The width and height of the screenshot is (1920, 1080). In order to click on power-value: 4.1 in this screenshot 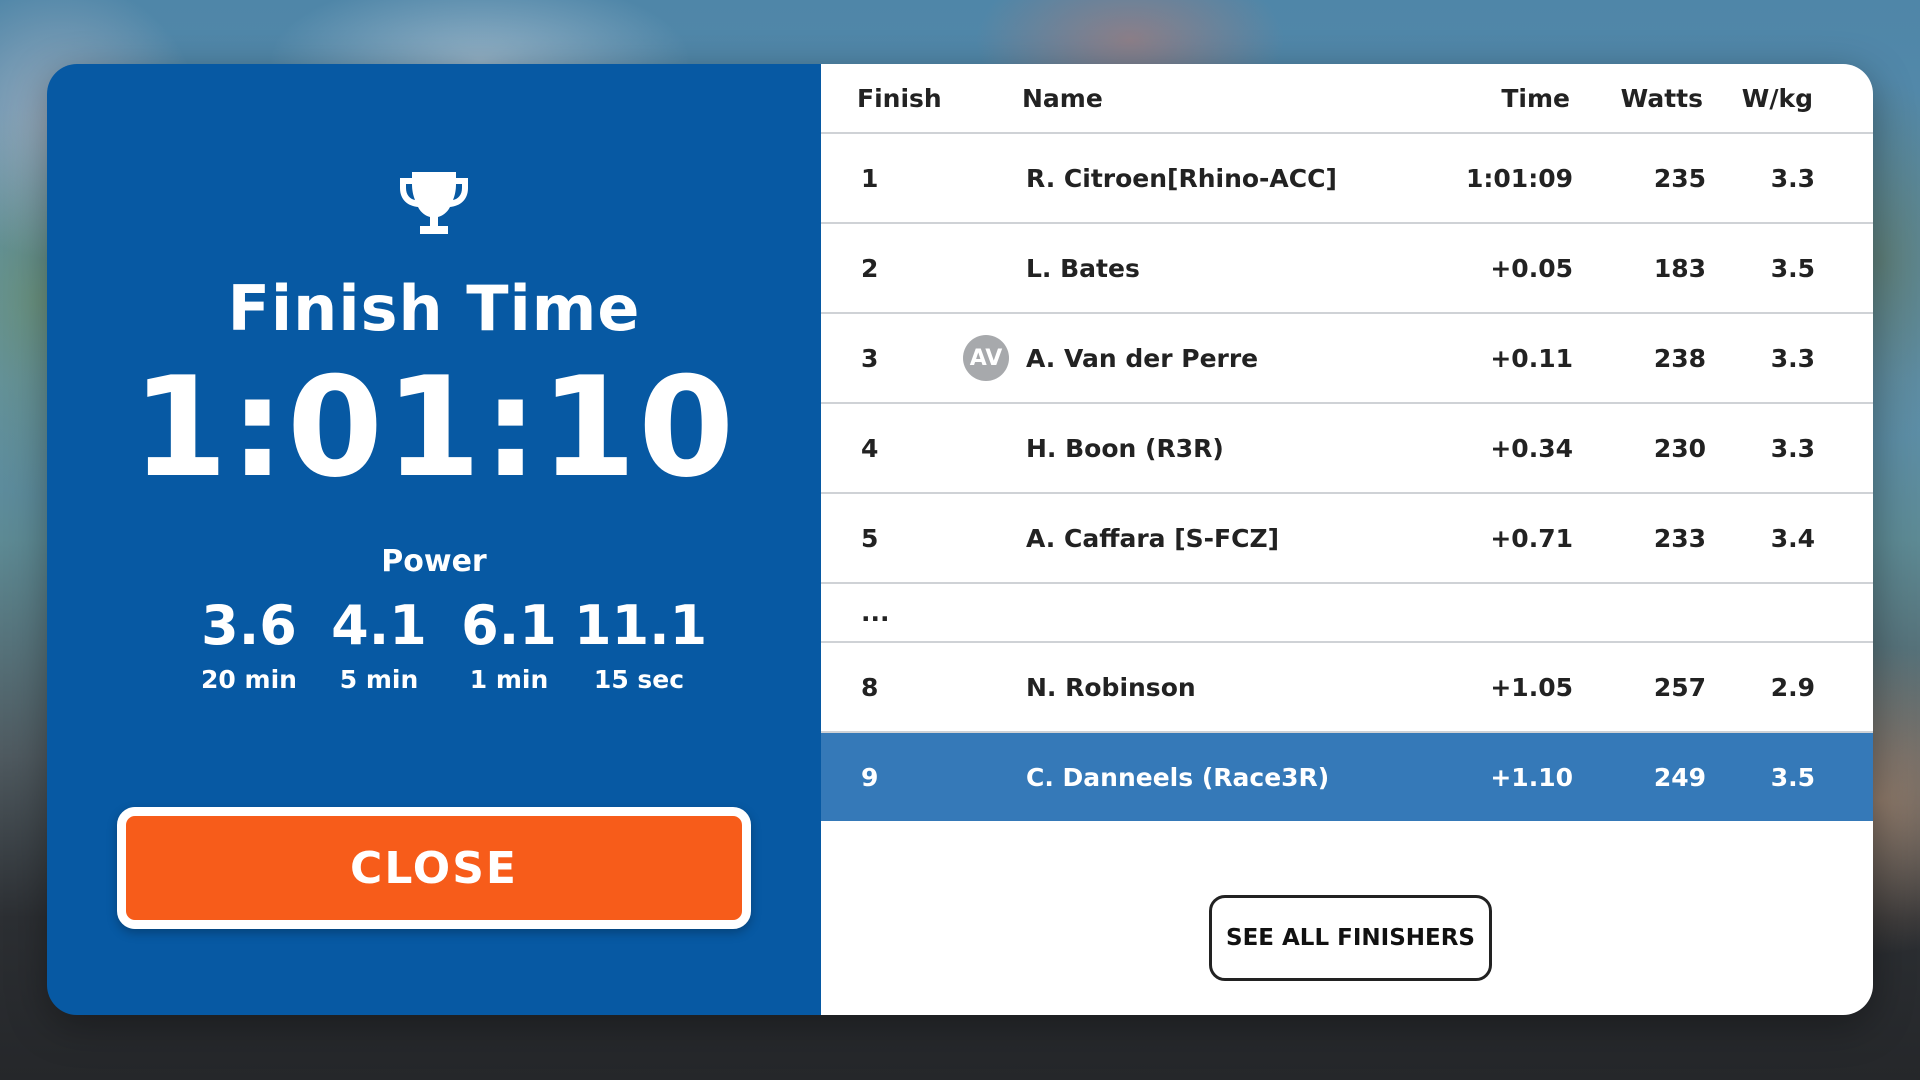, I will do `click(379, 625)`.